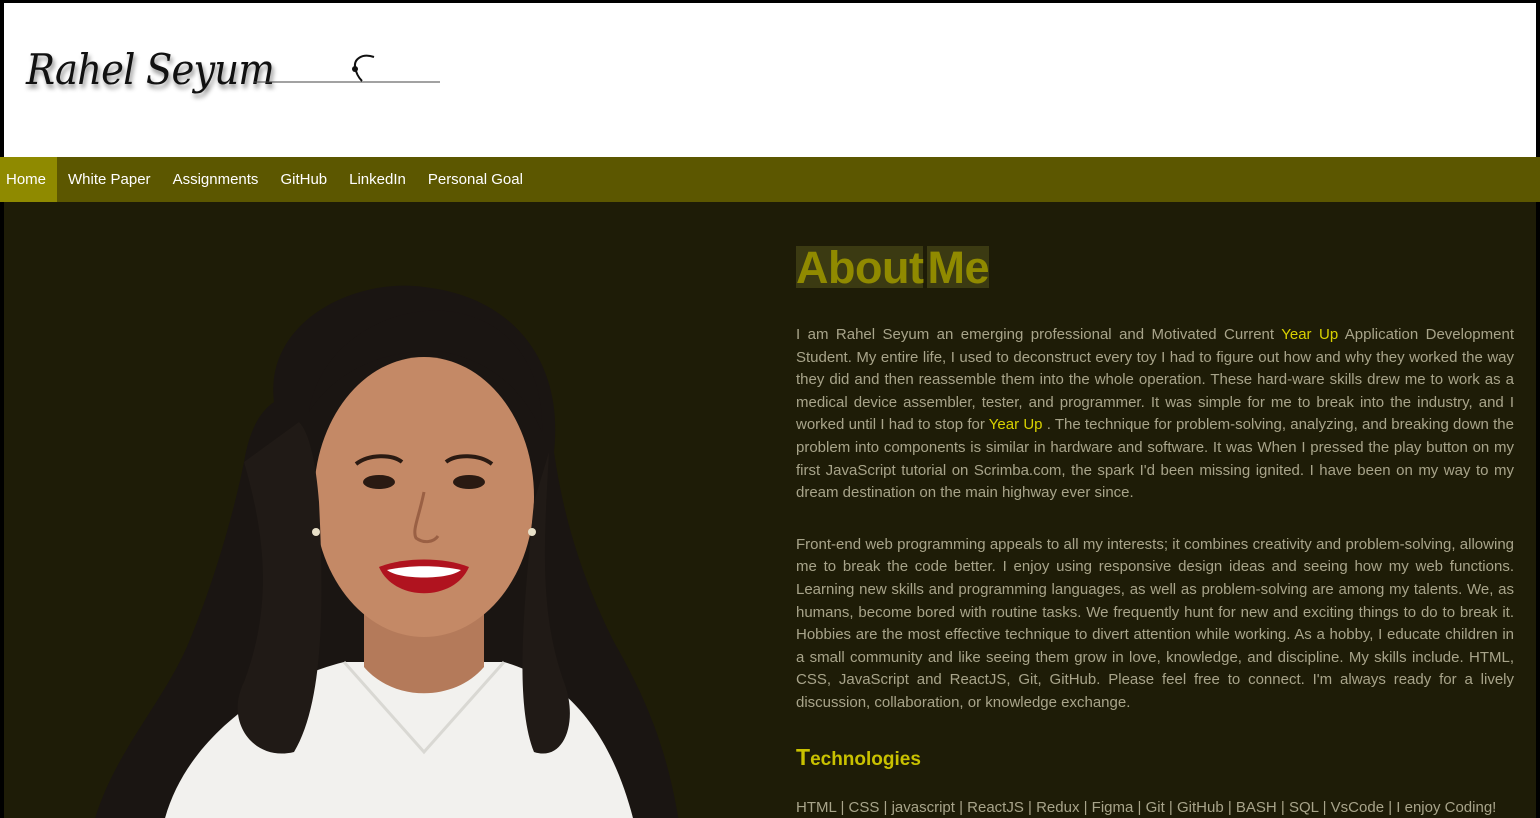 The height and width of the screenshot is (818, 1540). Describe the element at coordinates (150, 69) in the screenshot. I see `signature-logo: Rahel Seyum` at that location.